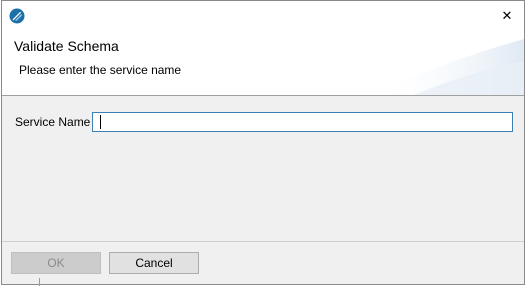  Describe the element at coordinates (302, 122) in the screenshot. I see `service-name-input` at that location.